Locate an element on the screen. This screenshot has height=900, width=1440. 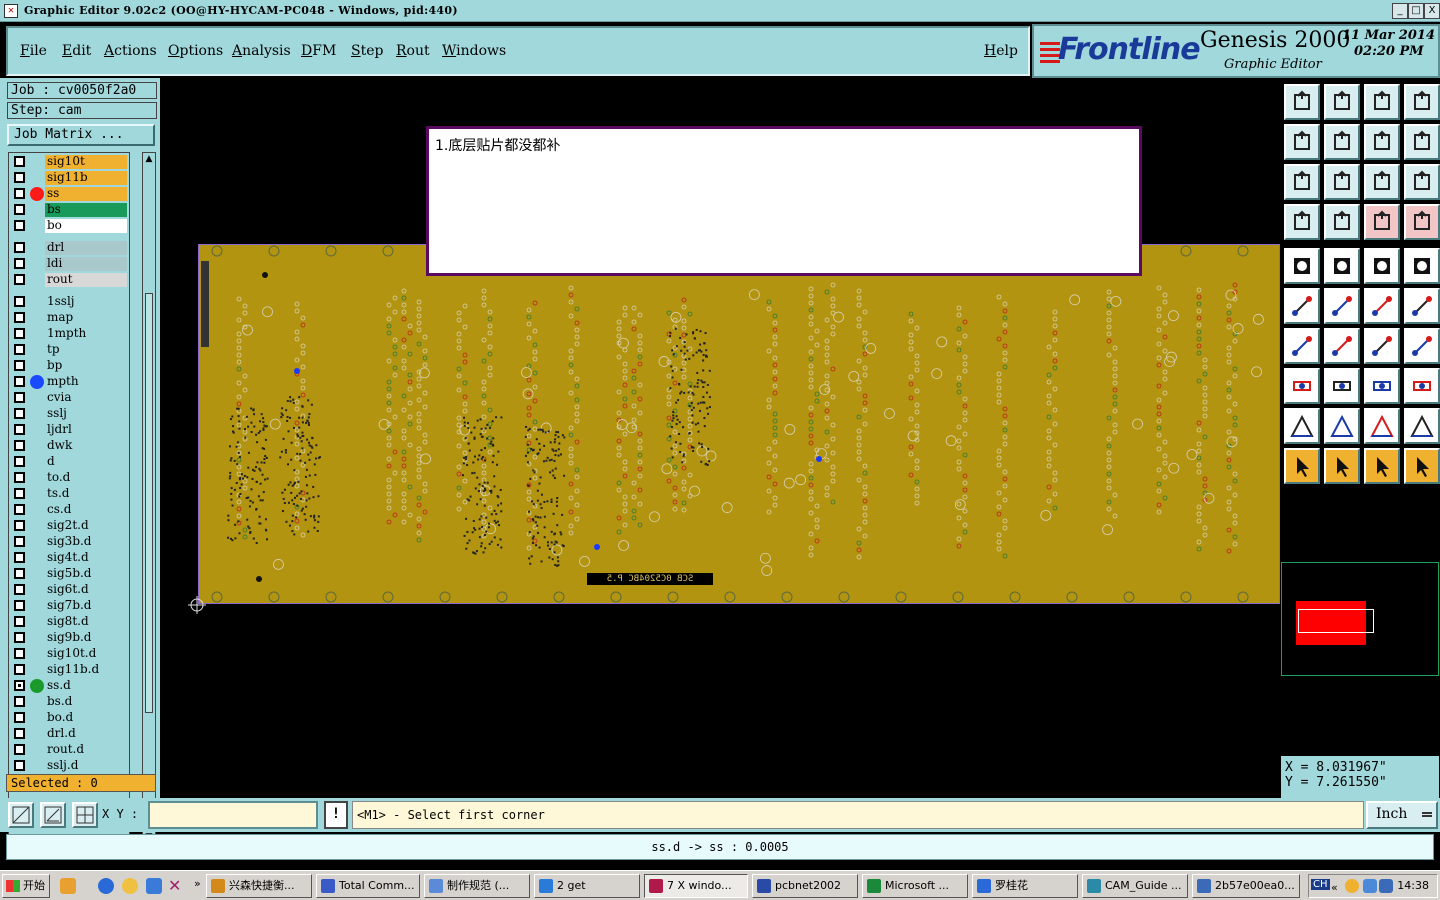
xy-input is located at coordinates (233, 815).